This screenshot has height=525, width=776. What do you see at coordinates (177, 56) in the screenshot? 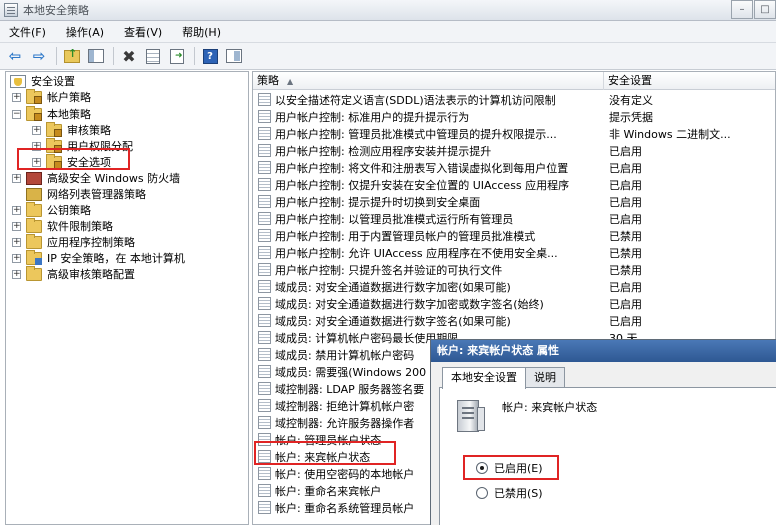
I see `export-list-button` at bounding box center [177, 56].